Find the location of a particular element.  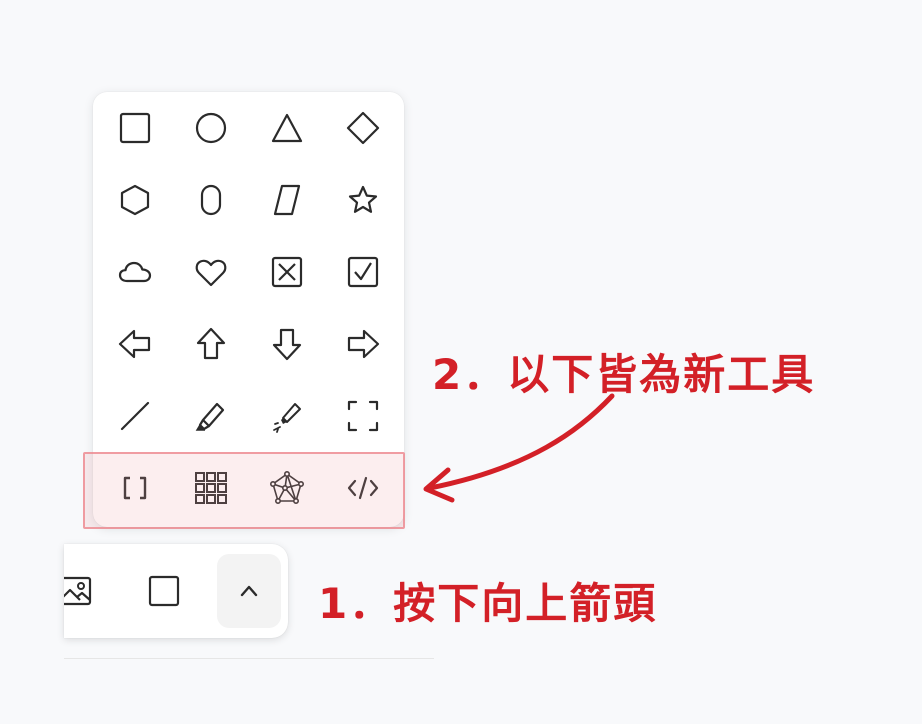

check-box-icon is located at coordinates (363, 272).